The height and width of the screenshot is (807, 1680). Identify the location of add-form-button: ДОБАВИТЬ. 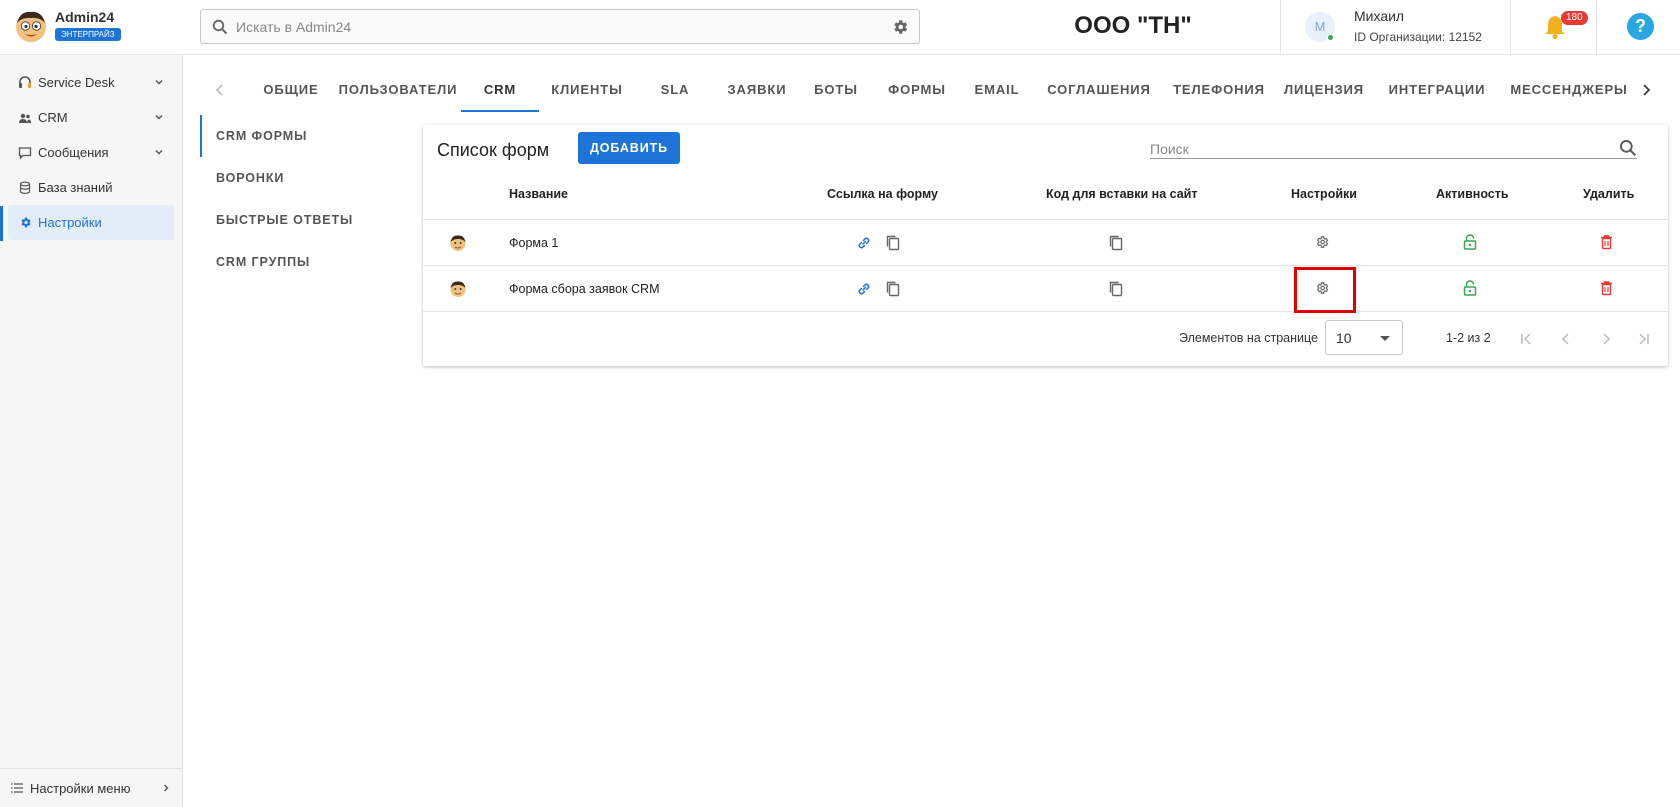
(629, 148).